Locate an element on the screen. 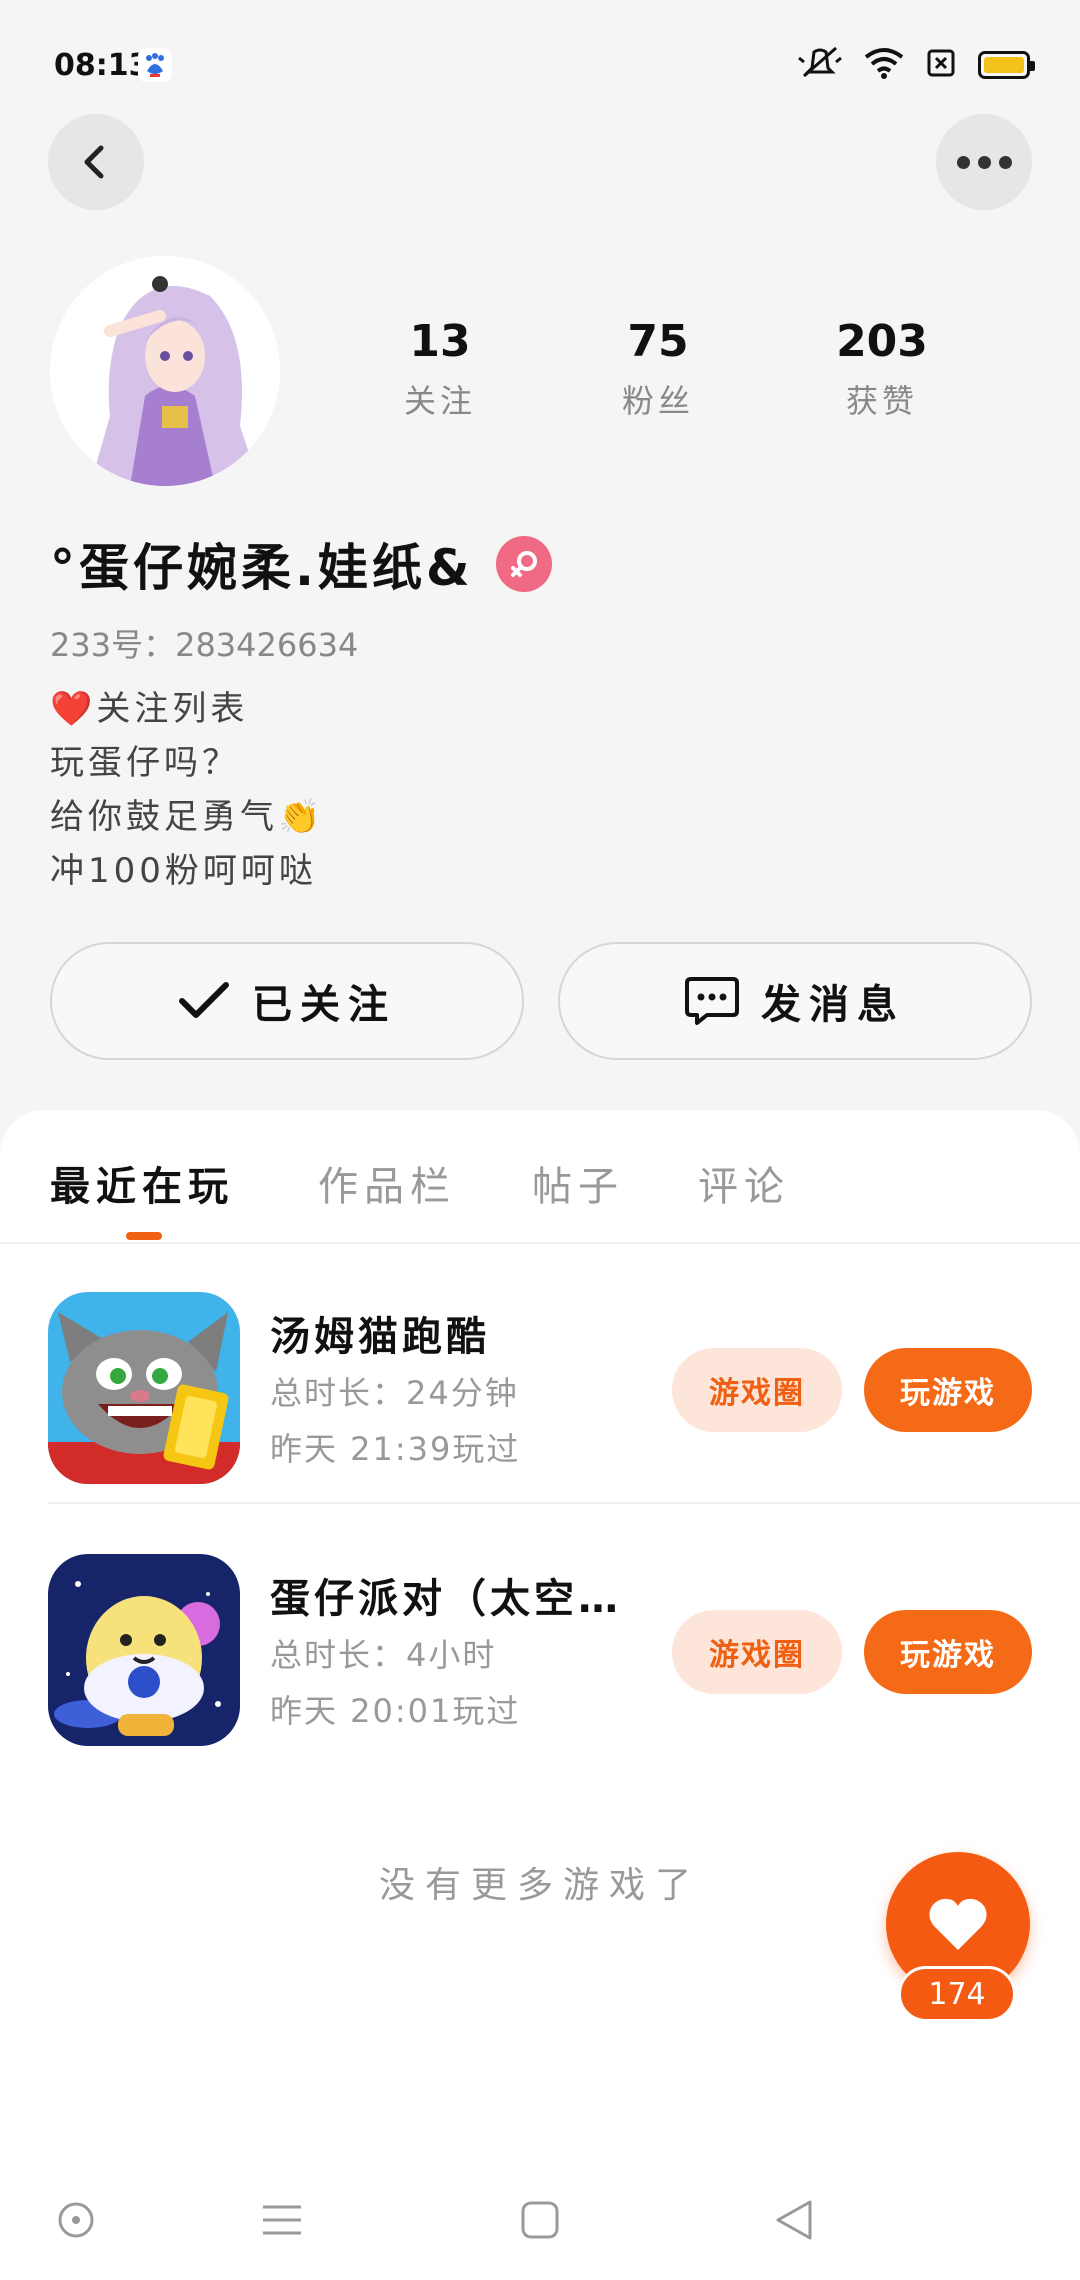 The height and width of the screenshot is (2280, 1080). heart-icon is located at coordinates (958, 1924).